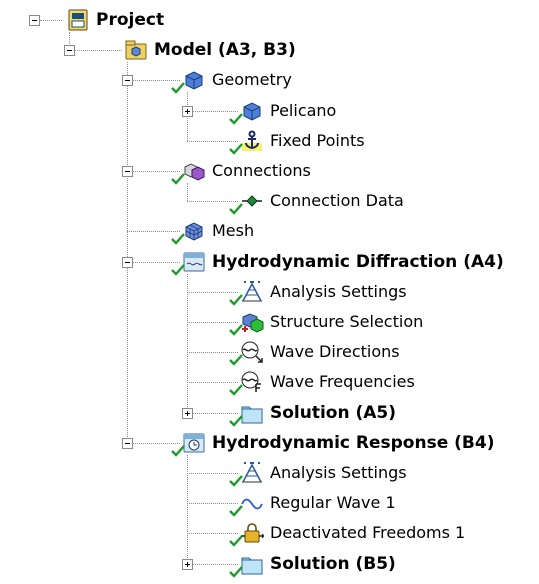  Describe the element at coordinates (252, 80) in the screenshot. I see `tree-item-label: Geometry` at that location.